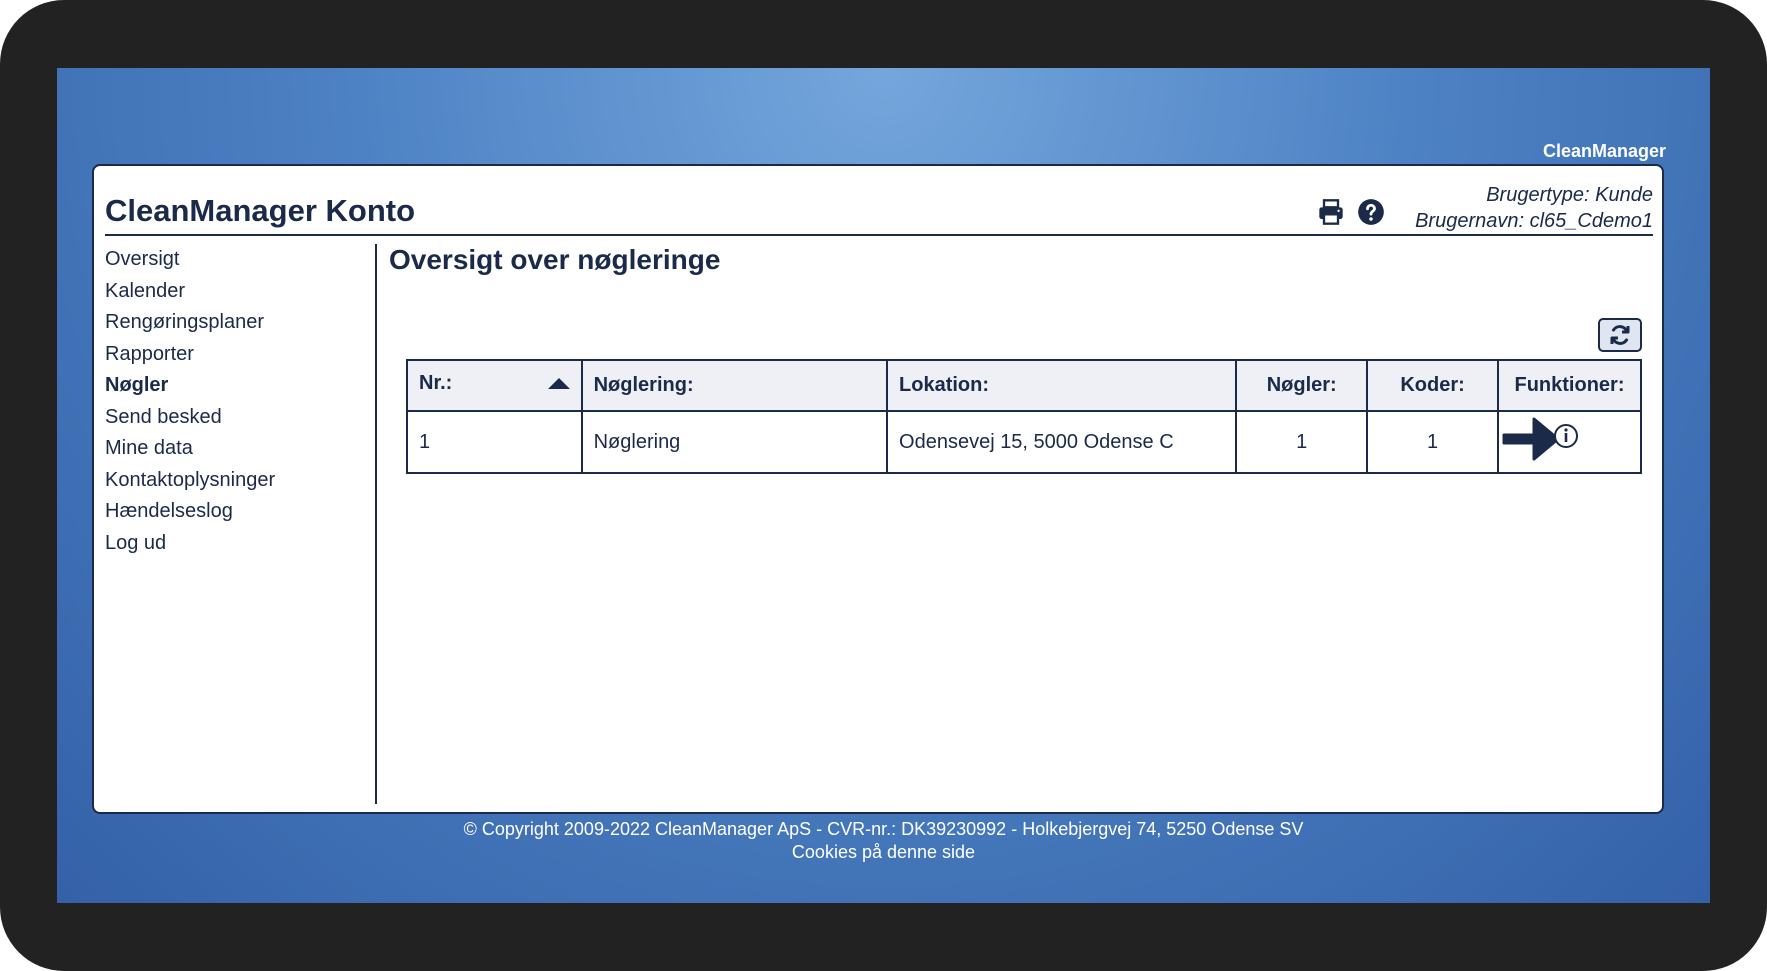  I want to click on cell-lokation: Odensevej 15, 5000 Odense C, so click(1062, 442).